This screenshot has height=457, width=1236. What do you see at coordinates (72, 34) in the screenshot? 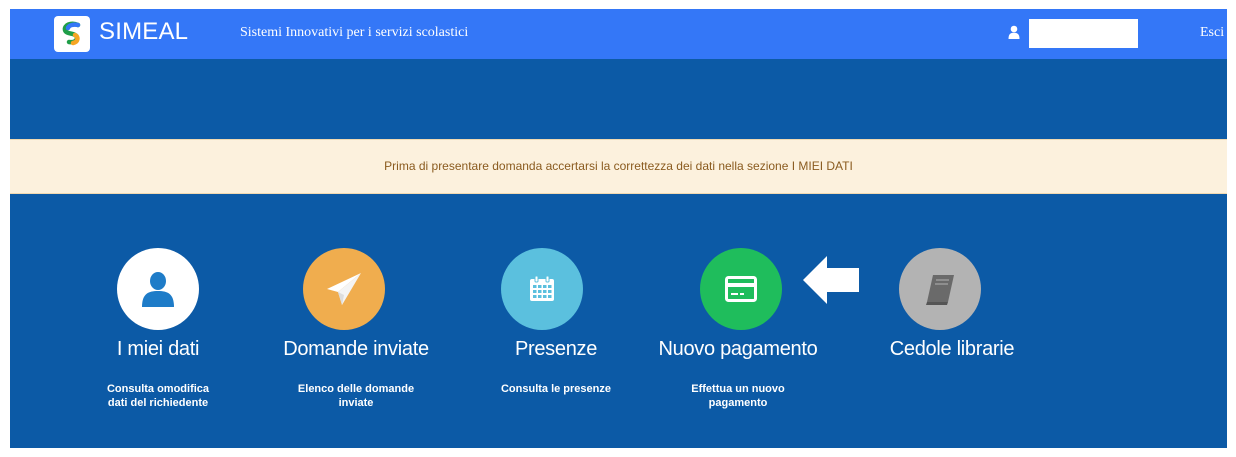
I see `simeal-logo-icon` at bounding box center [72, 34].